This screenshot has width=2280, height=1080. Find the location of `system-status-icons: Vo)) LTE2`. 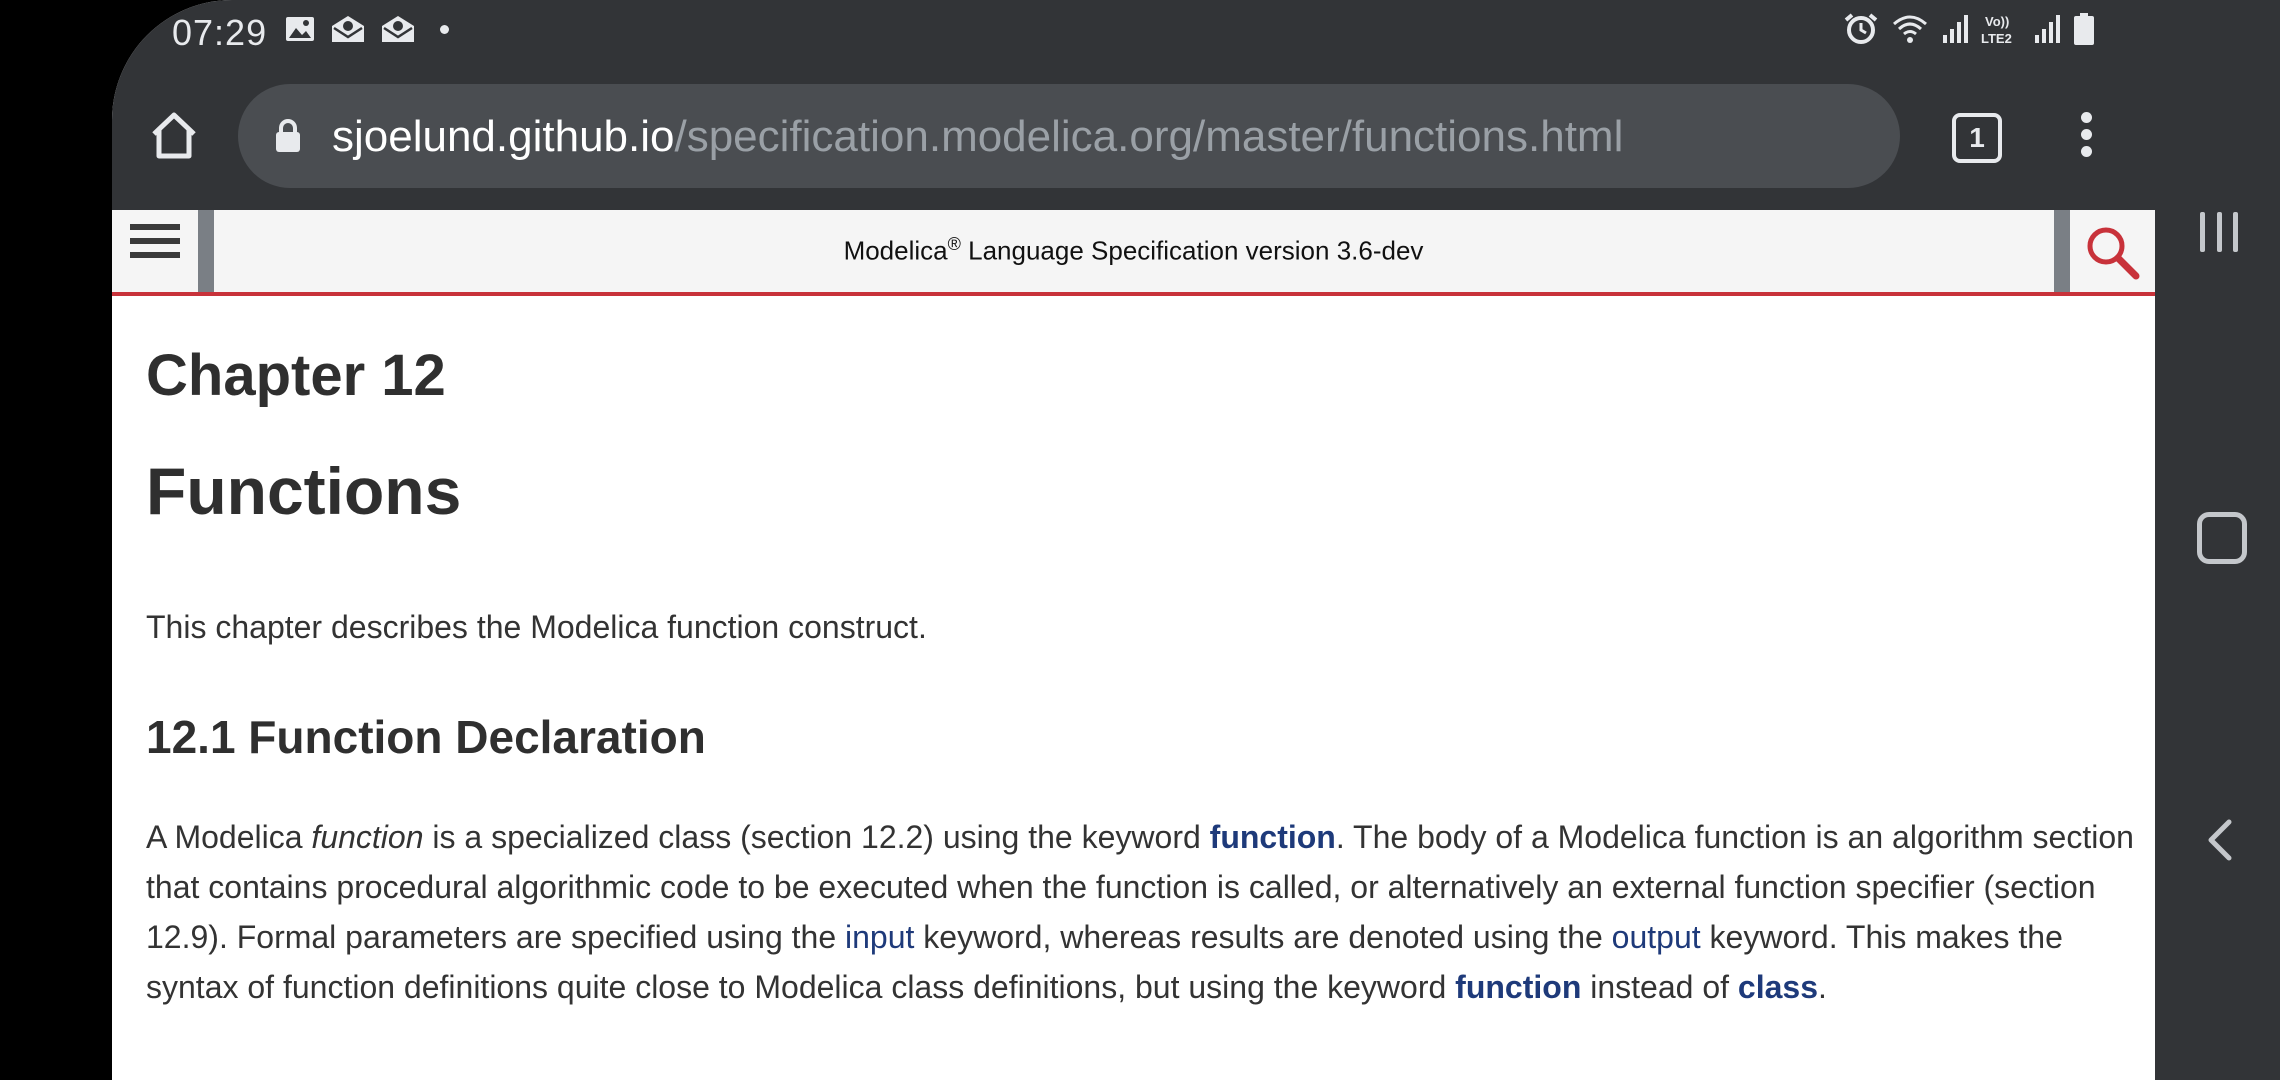

system-status-icons: Vo)) LTE2 is located at coordinates (1969, 29).